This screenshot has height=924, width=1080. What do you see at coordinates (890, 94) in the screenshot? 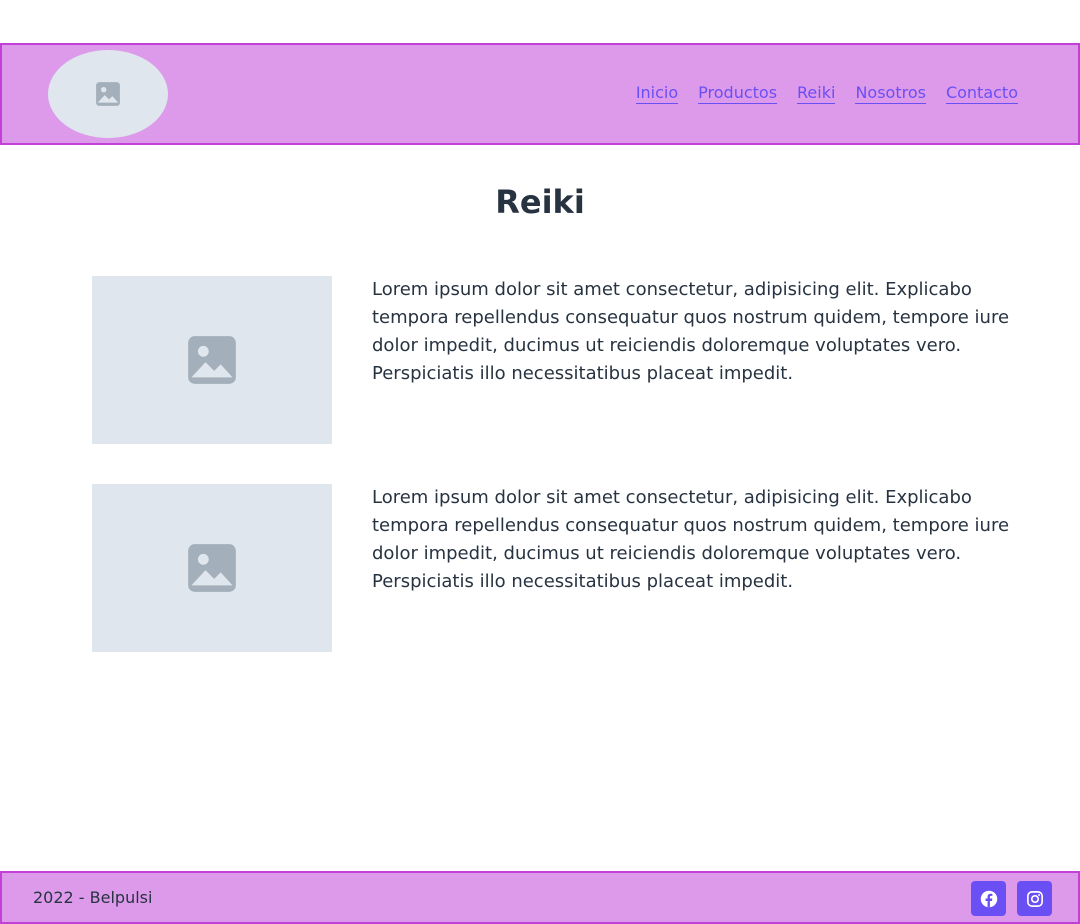
I see `nav-link-nosotros: Nosotros` at bounding box center [890, 94].